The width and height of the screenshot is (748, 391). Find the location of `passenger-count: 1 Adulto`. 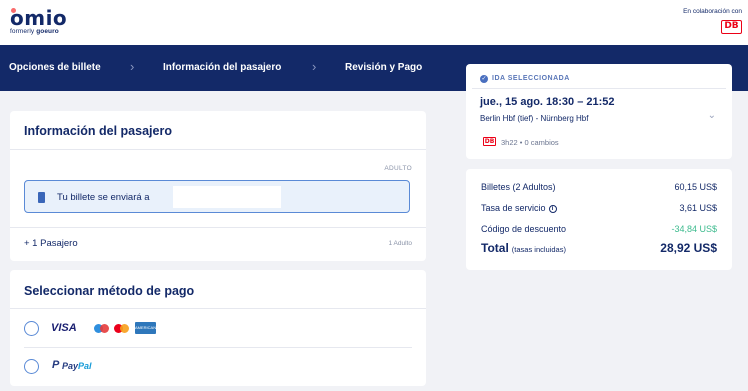

passenger-count: 1 Adulto is located at coordinates (400, 243).